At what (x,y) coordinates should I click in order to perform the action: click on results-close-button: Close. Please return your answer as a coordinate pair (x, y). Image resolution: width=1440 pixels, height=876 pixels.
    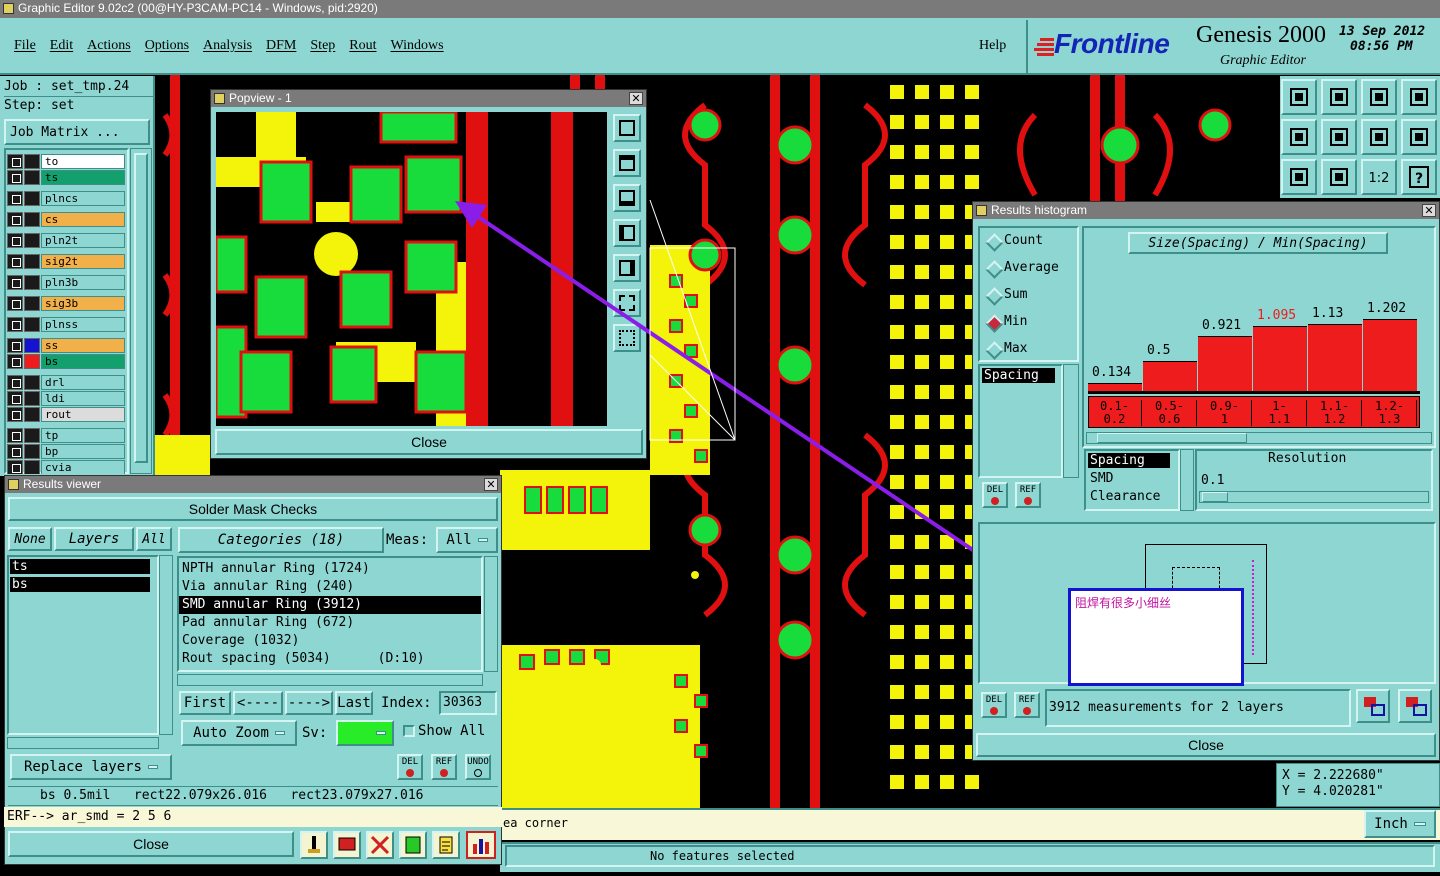
    Looking at the image, I should click on (151, 844).